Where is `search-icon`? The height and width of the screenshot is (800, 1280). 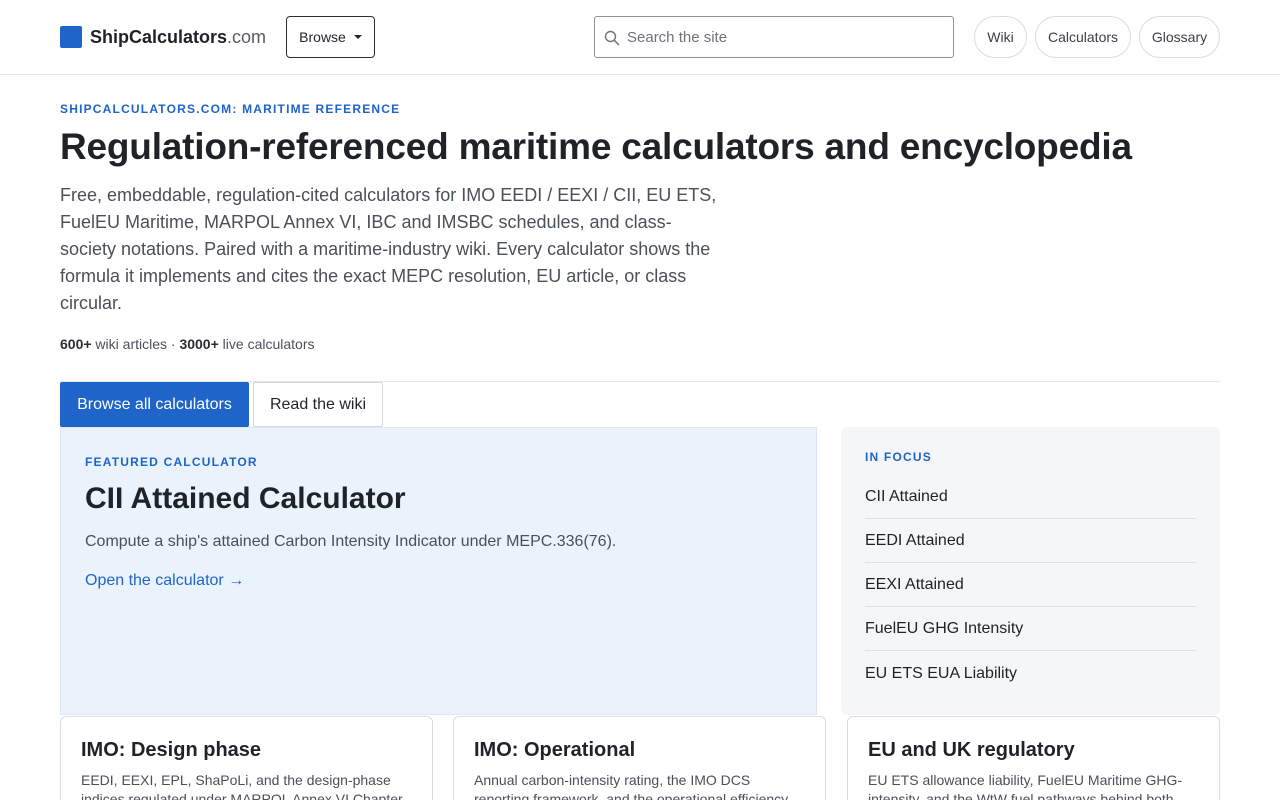
search-icon is located at coordinates (612, 38).